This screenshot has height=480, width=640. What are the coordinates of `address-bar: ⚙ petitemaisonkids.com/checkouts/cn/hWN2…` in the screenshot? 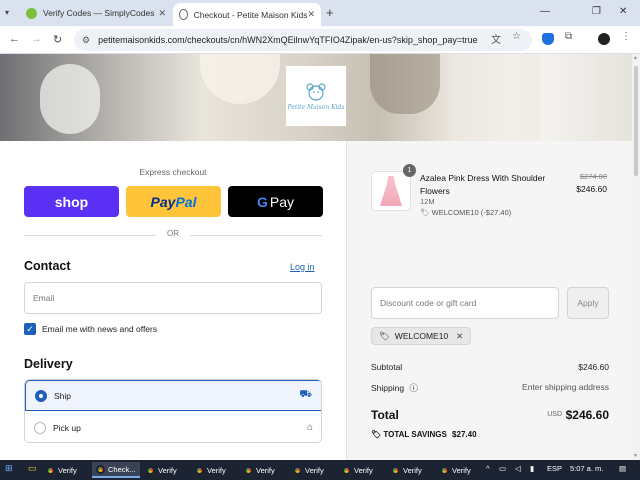 It's located at (303, 40).